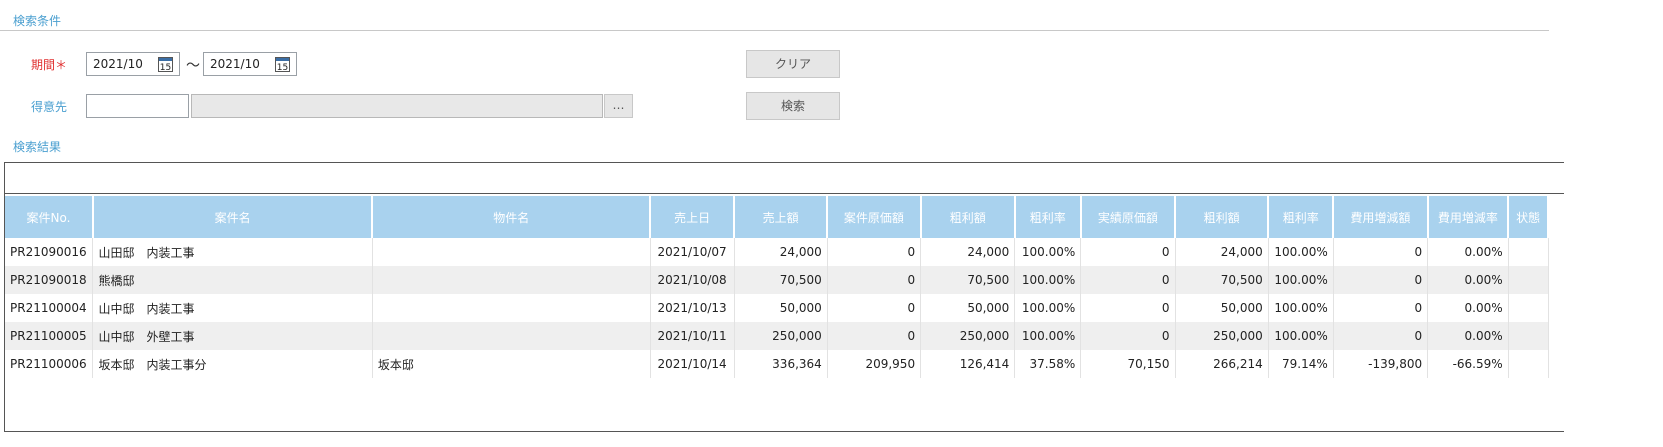 Image resolution: width=1663 pixels, height=447 pixels. What do you see at coordinates (512, 217) in the screenshot?
I see `column-header-property-name: 物件名` at bounding box center [512, 217].